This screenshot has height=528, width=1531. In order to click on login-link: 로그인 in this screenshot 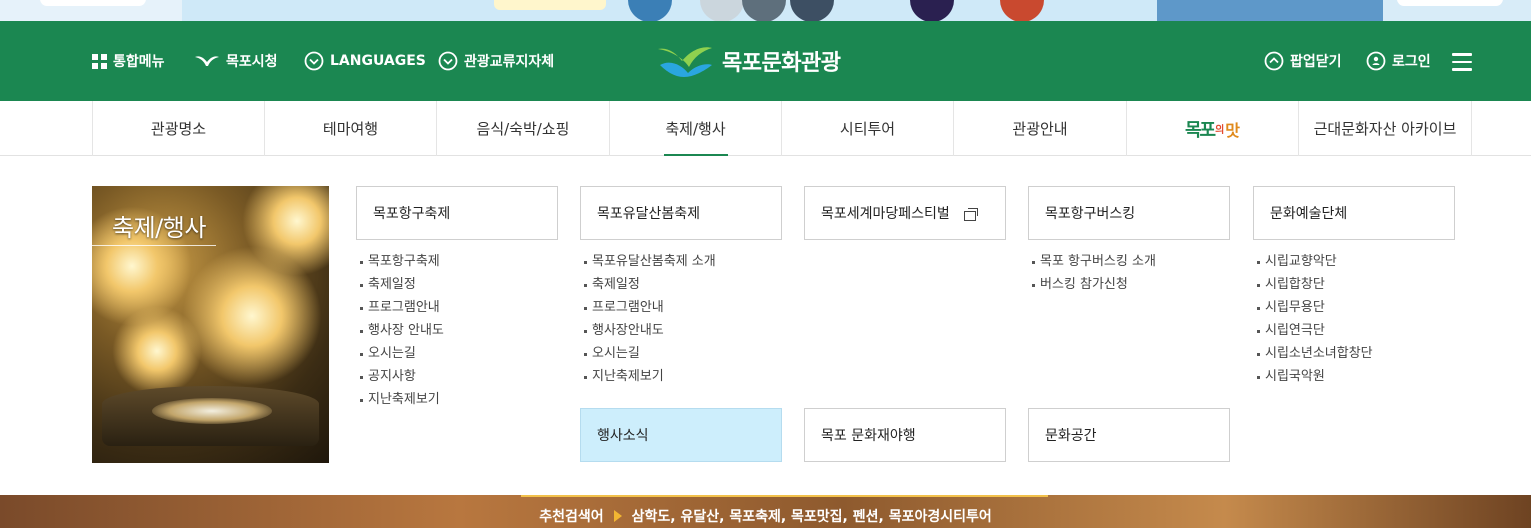, I will do `click(1398, 61)`.